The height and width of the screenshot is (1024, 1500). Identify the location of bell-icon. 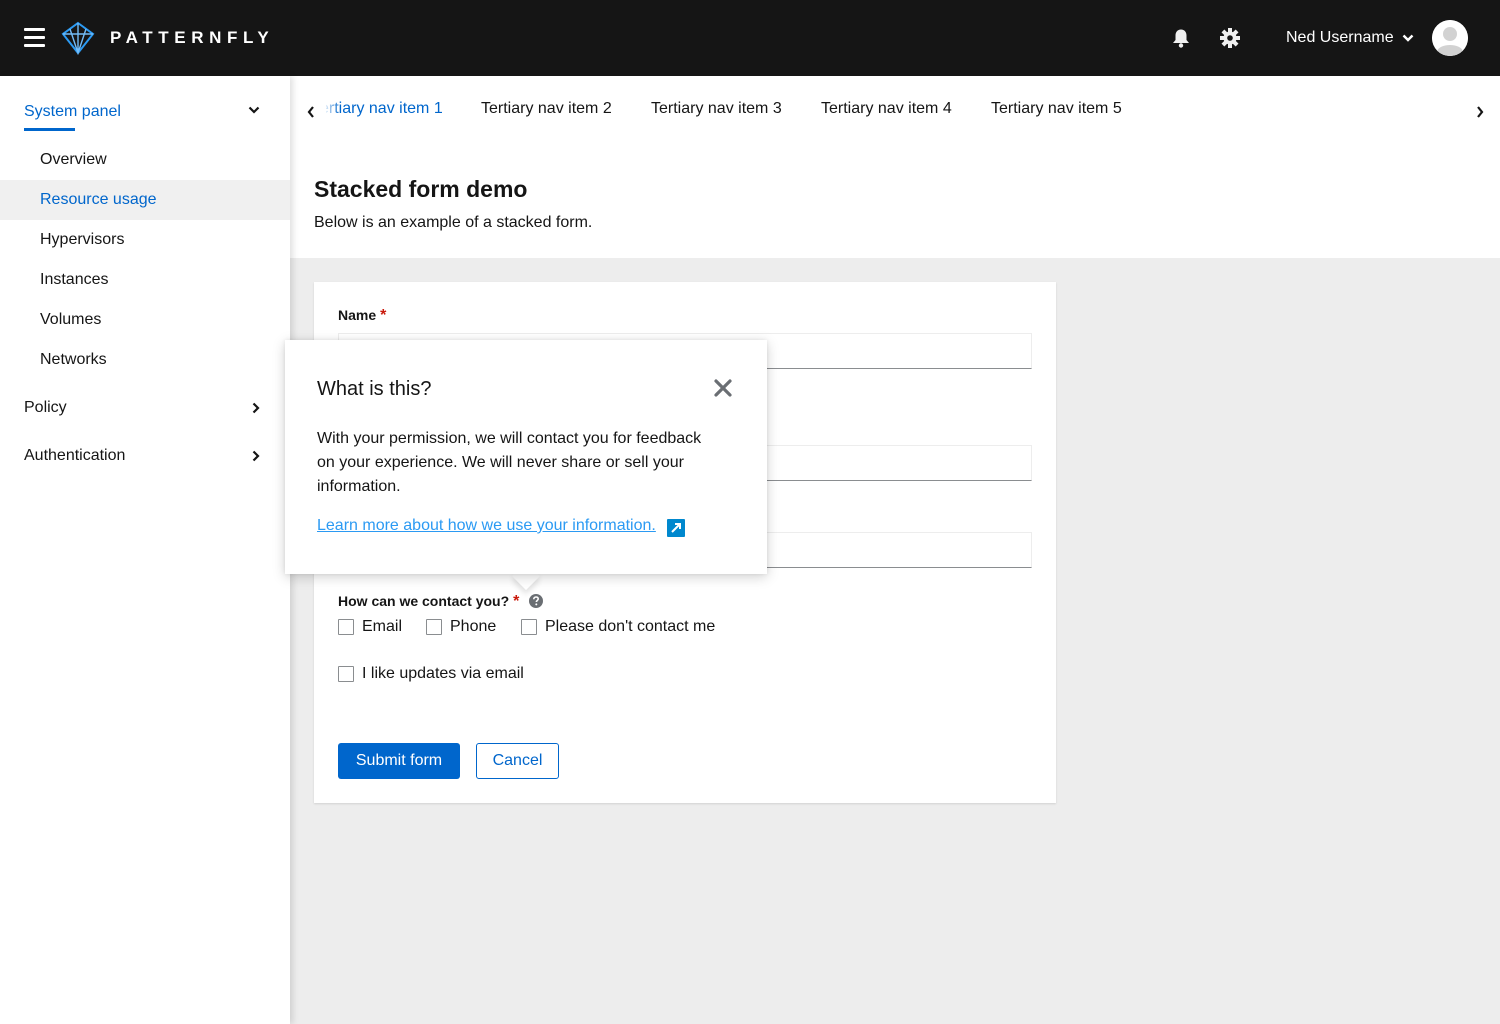
(1181, 38).